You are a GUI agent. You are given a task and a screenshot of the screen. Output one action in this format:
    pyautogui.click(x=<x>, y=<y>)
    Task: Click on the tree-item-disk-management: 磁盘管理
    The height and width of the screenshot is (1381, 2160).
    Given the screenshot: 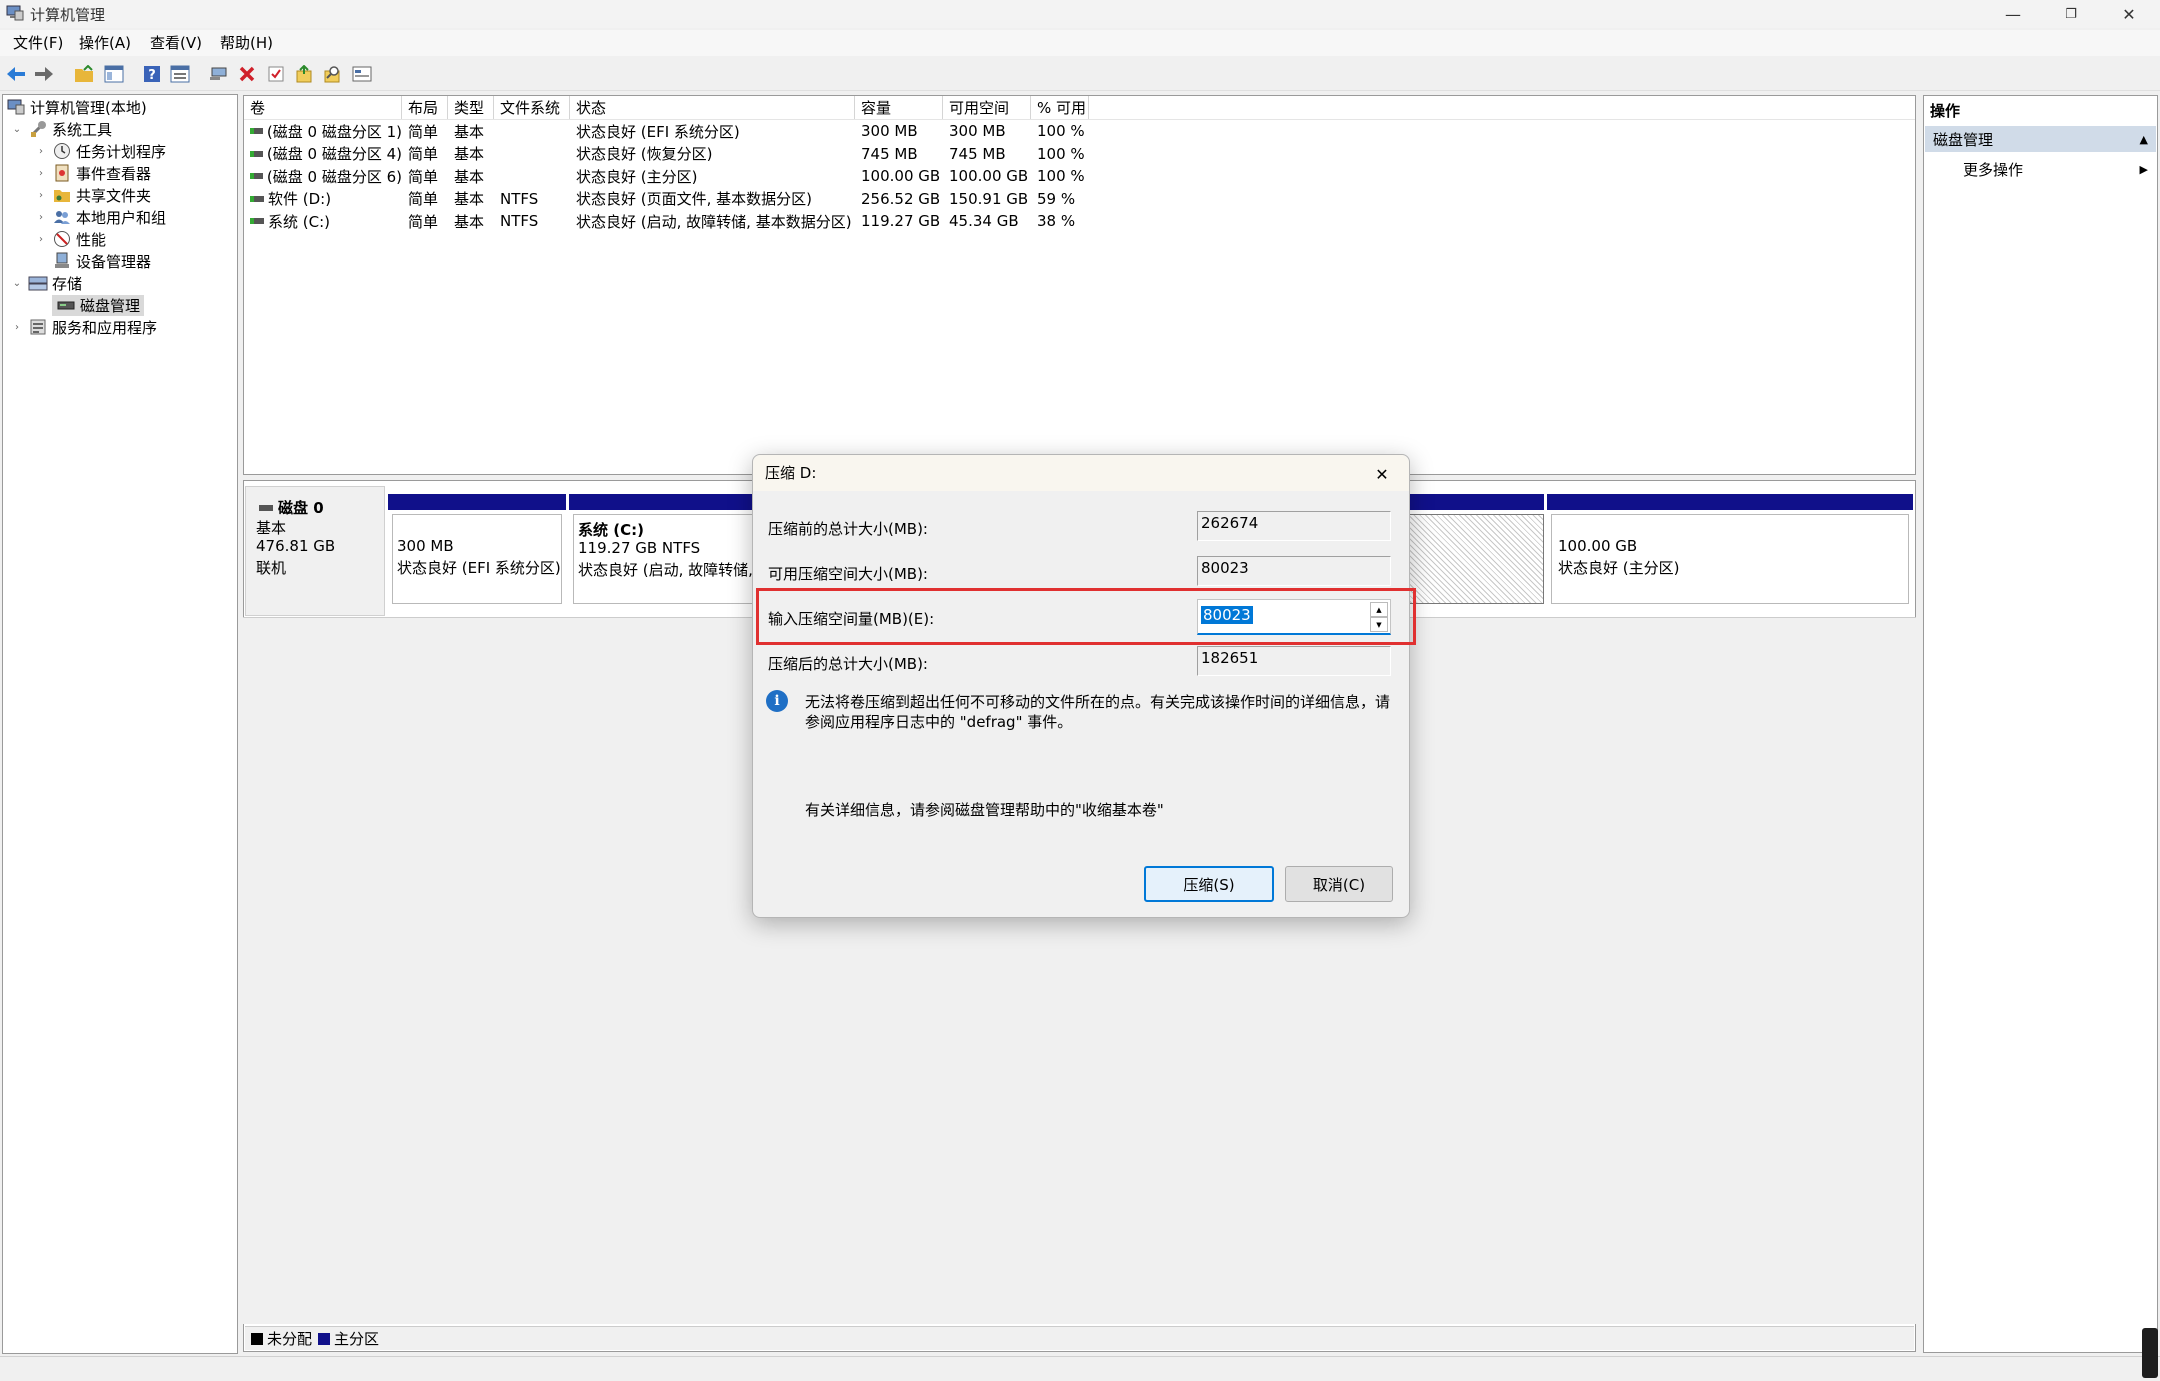 What is the action you would take?
    pyautogui.click(x=120, y=305)
    